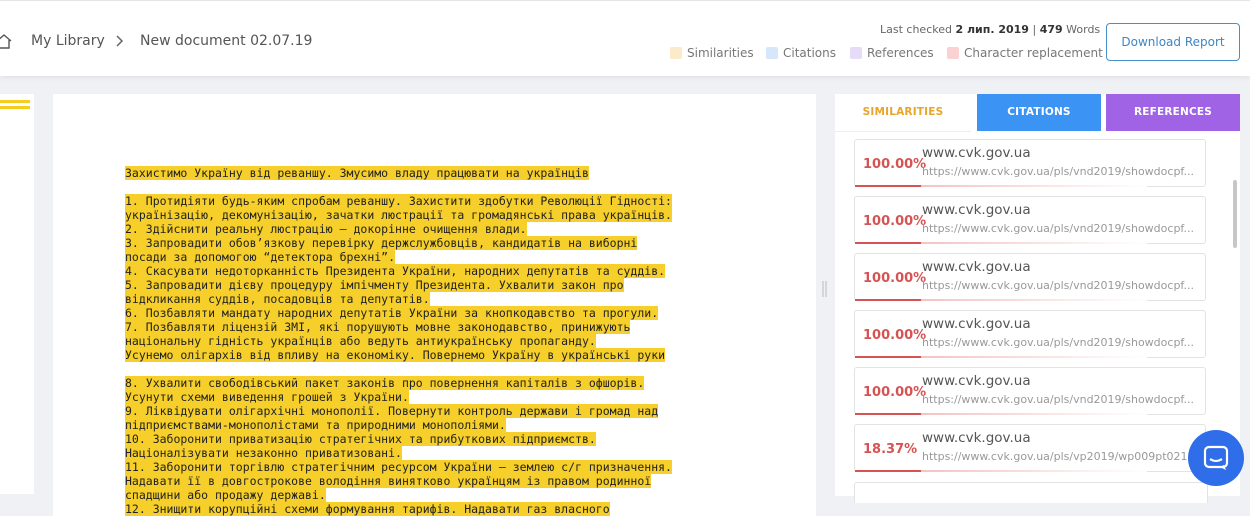 Image resolution: width=1250 pixels, height=516 pixels. I want to click on tab-similarities: SIMILARITIES, so click(903, 113).